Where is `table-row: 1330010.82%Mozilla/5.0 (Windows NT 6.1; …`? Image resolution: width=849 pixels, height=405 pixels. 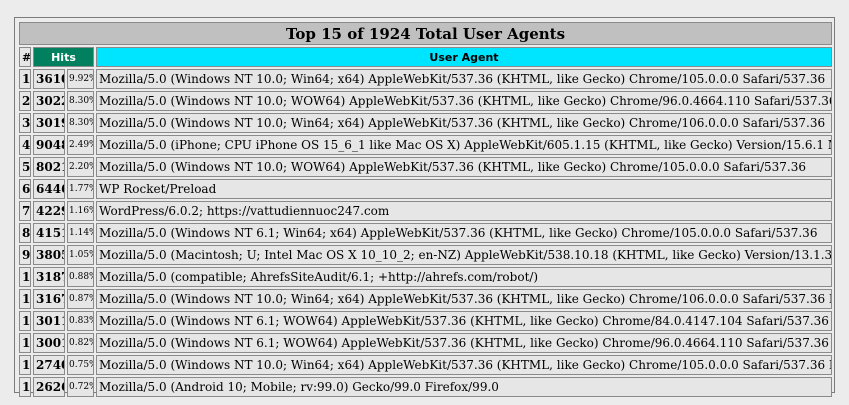 table-row: 1330010.82%Mozilla/5.0 (Windows NT 6.1; … is located at coordinates (425, 343).